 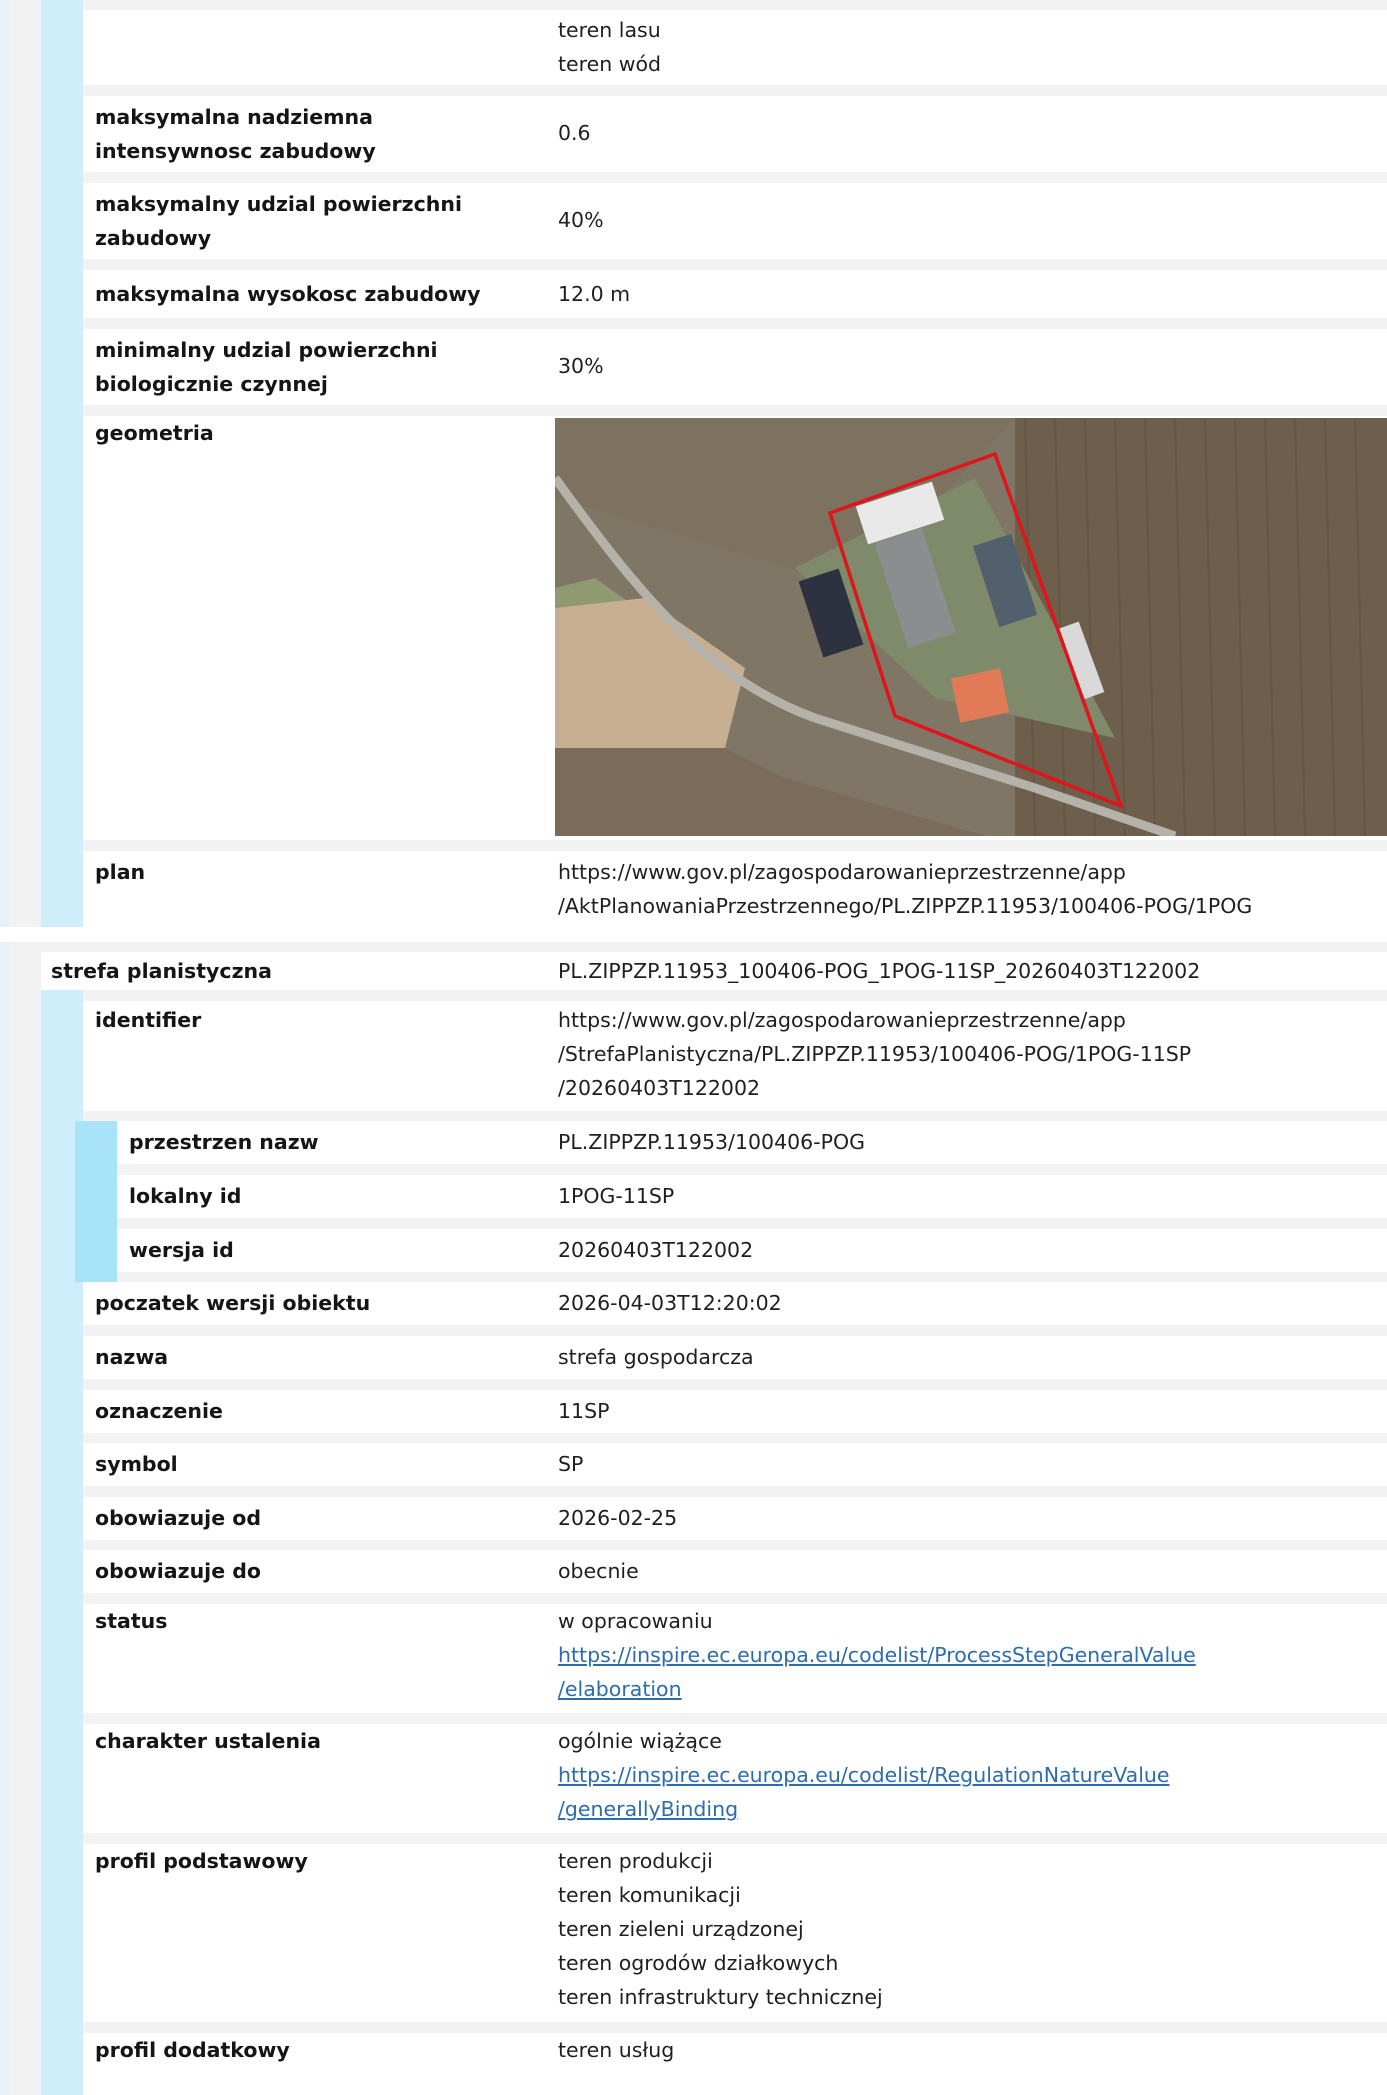 What do you see at coordinates (571, 1464) in the screenshot?
I see `attribute-value: SP` at bounding box center [571, 1464].